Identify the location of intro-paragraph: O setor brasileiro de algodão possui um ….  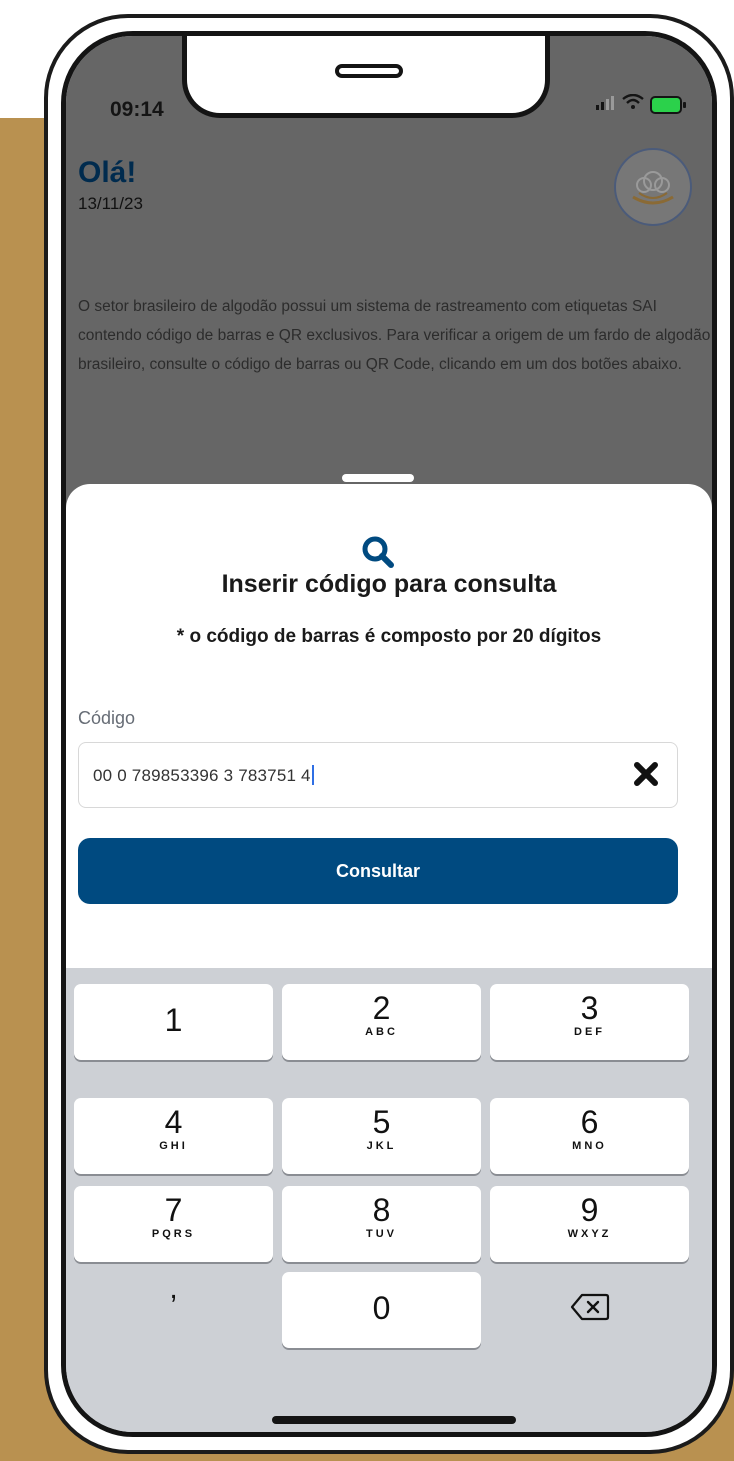
(394, 335).